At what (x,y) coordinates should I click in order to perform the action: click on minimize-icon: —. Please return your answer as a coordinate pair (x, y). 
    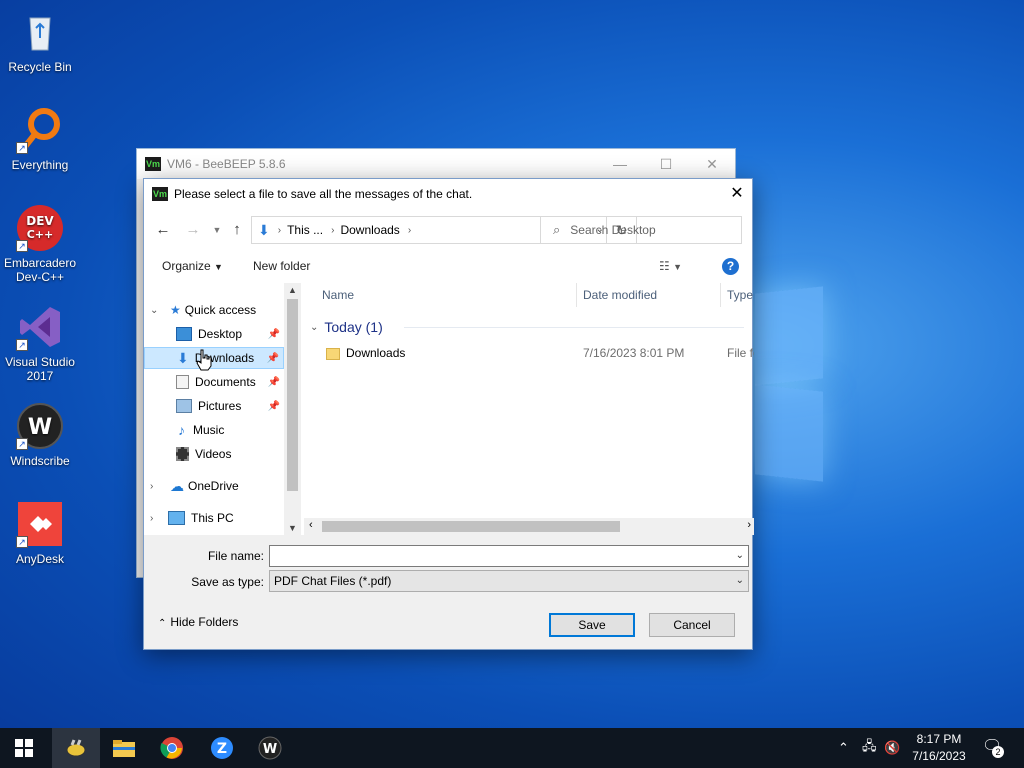
    Looking at the image, I should click on (620, 164).